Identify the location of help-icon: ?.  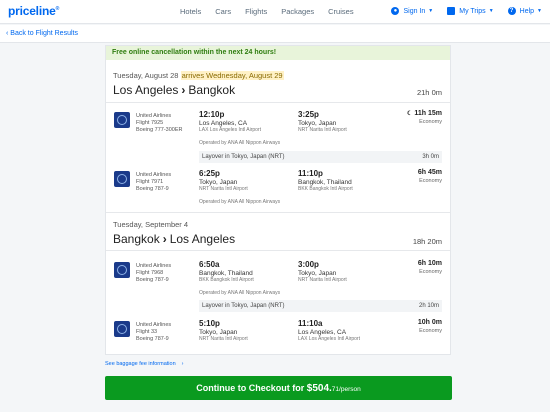
(511, 11).